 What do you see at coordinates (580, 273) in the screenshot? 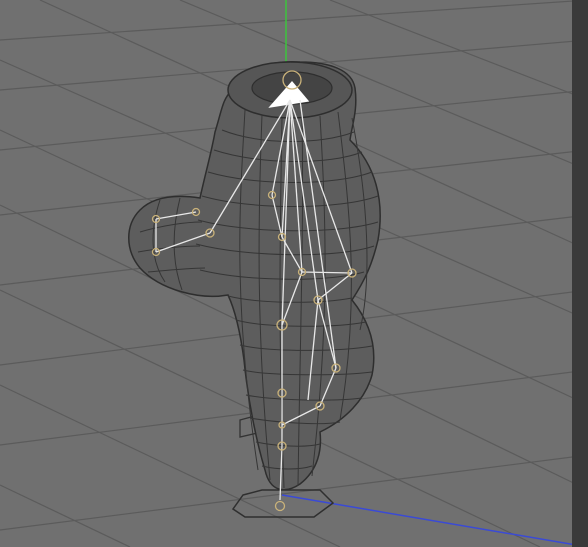
I see `viewport-side-panel` at bounding box center [580, 273].